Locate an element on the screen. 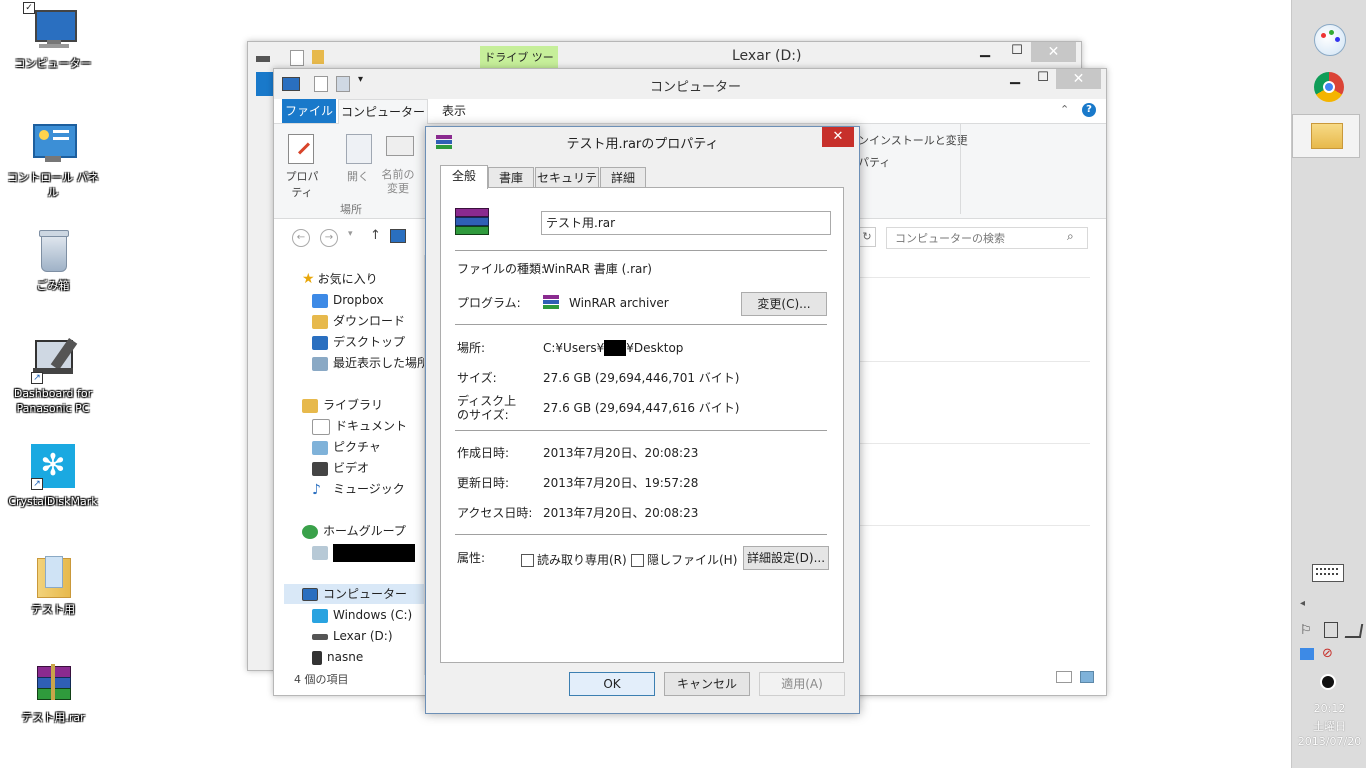  open-button: 開く is located at coordinates (358, 176).